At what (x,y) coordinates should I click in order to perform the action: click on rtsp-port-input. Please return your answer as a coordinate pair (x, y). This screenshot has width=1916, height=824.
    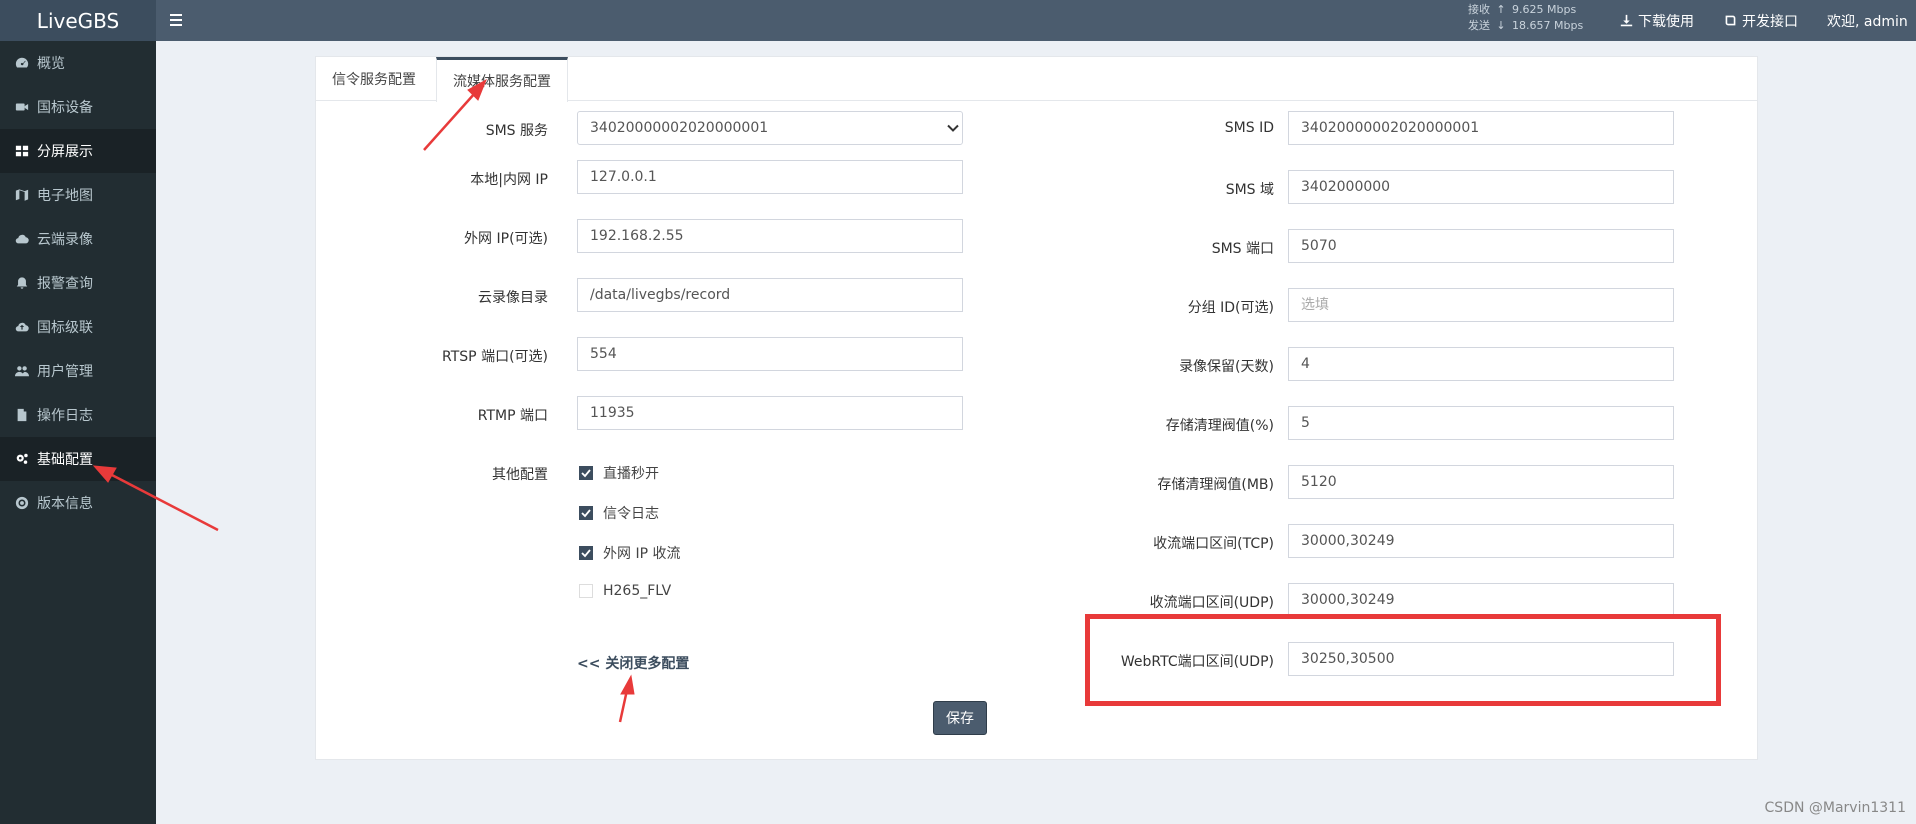
    Looking at the image, I should click on (770, 354).